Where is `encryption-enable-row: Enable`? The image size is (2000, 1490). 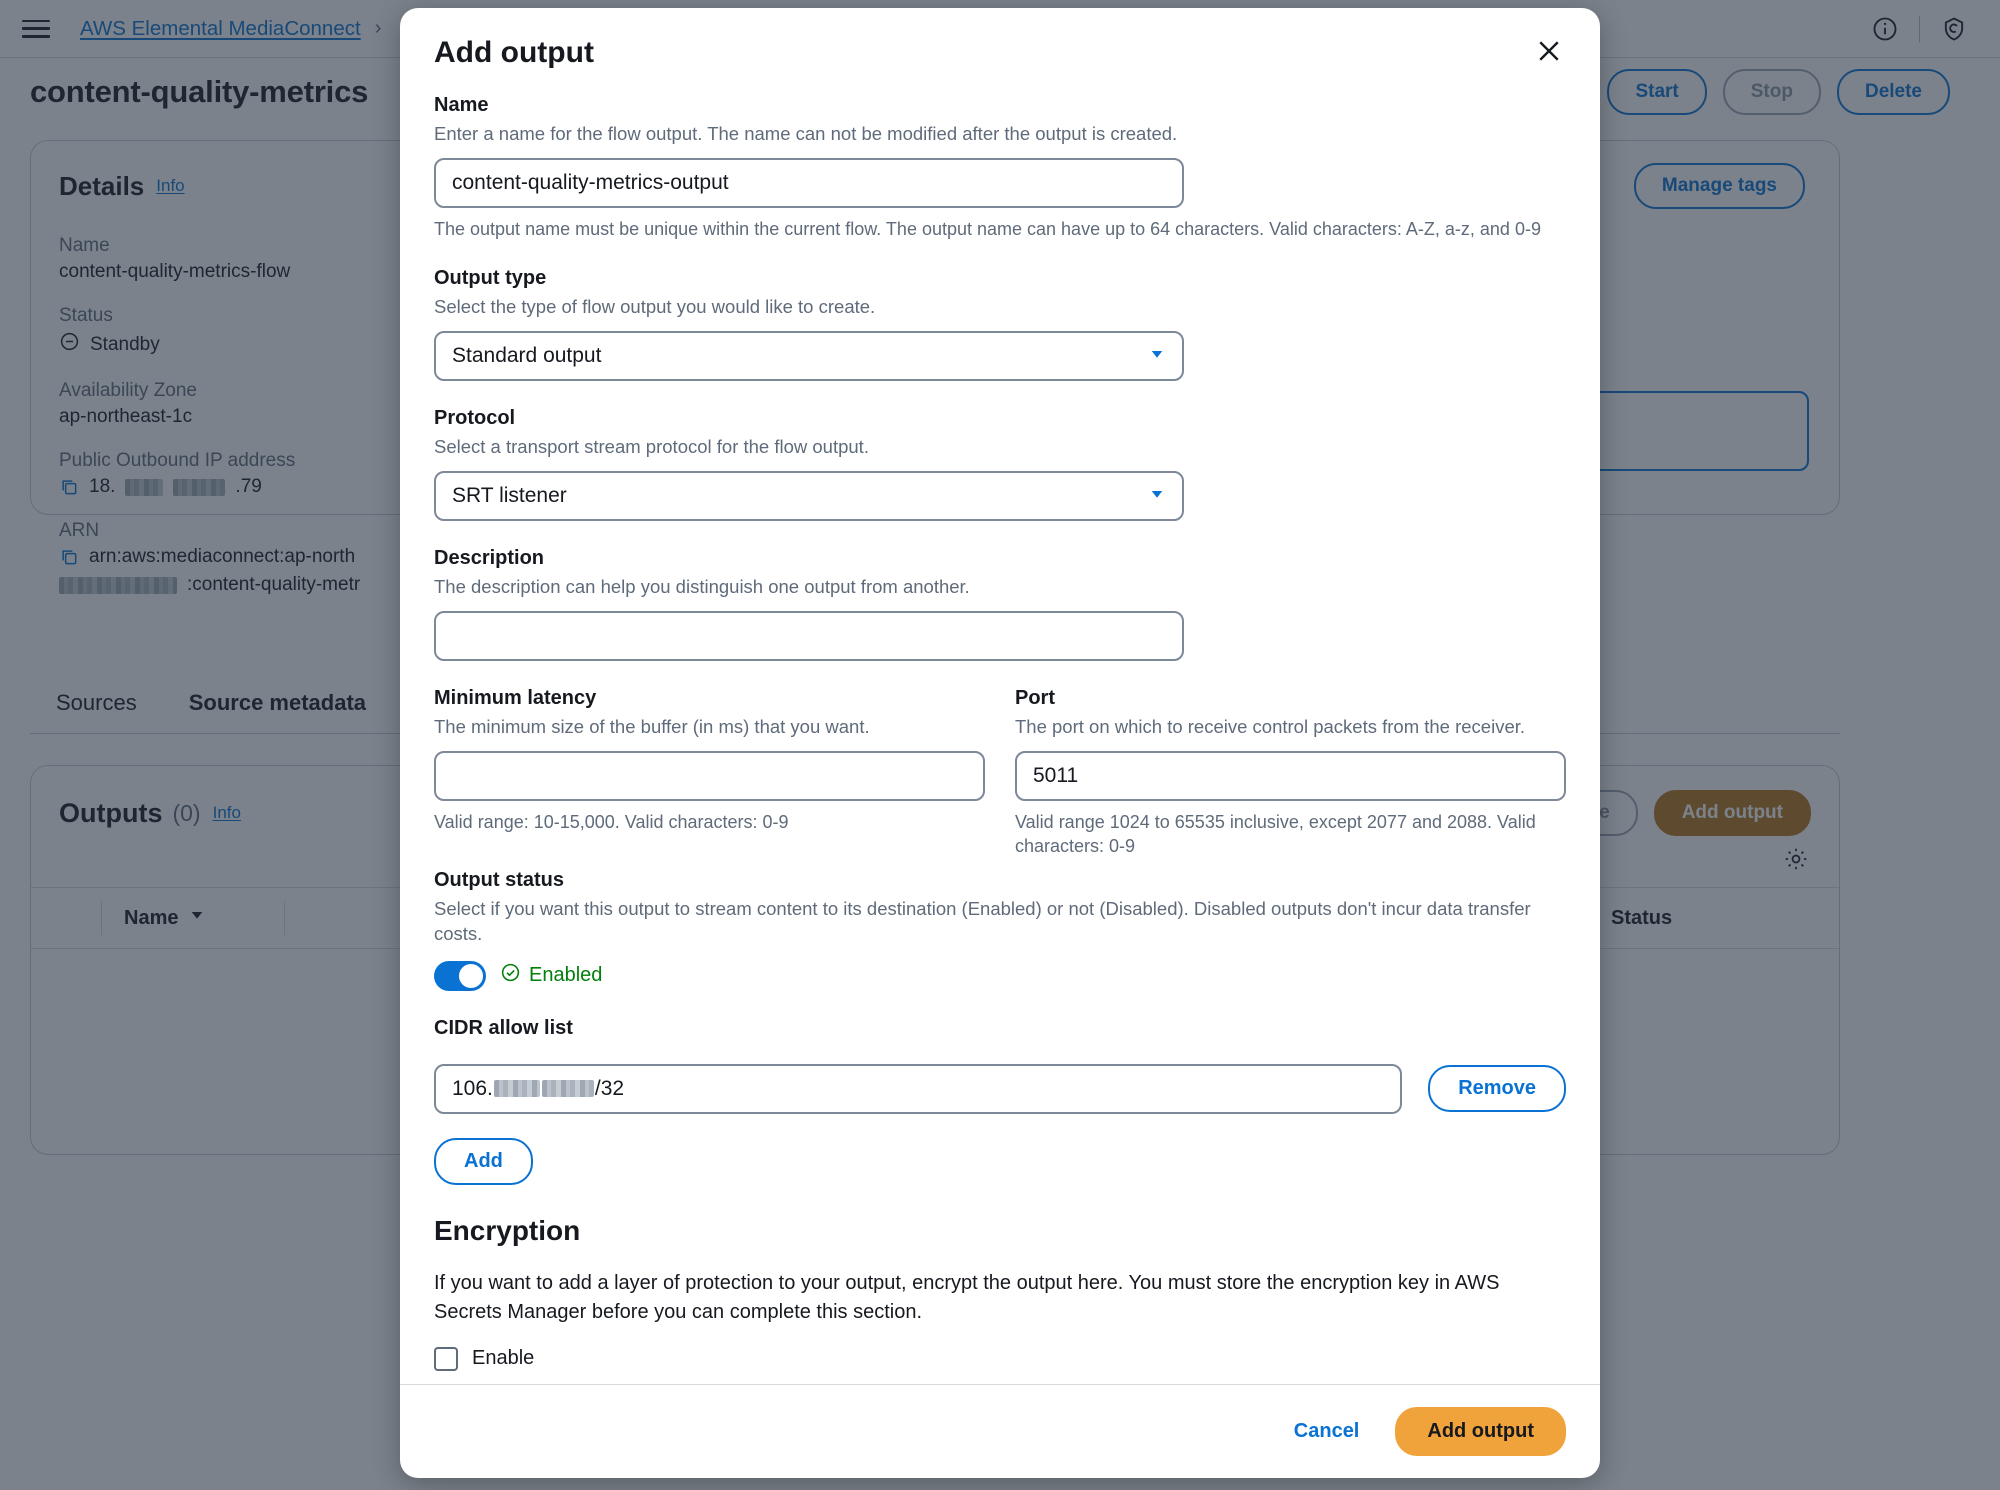
encryption-enable-row: Enable is located at coordinates (1000, 1358).